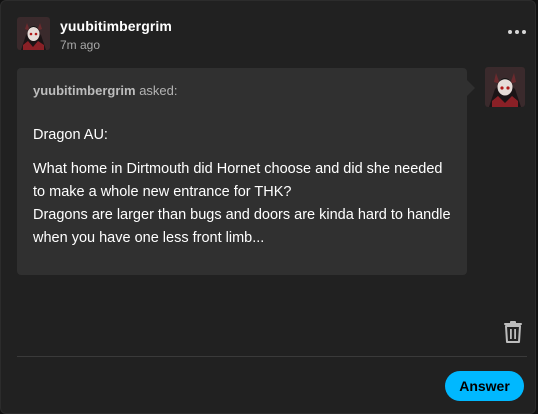  I want to click on avatar-image, so click(33, 33).